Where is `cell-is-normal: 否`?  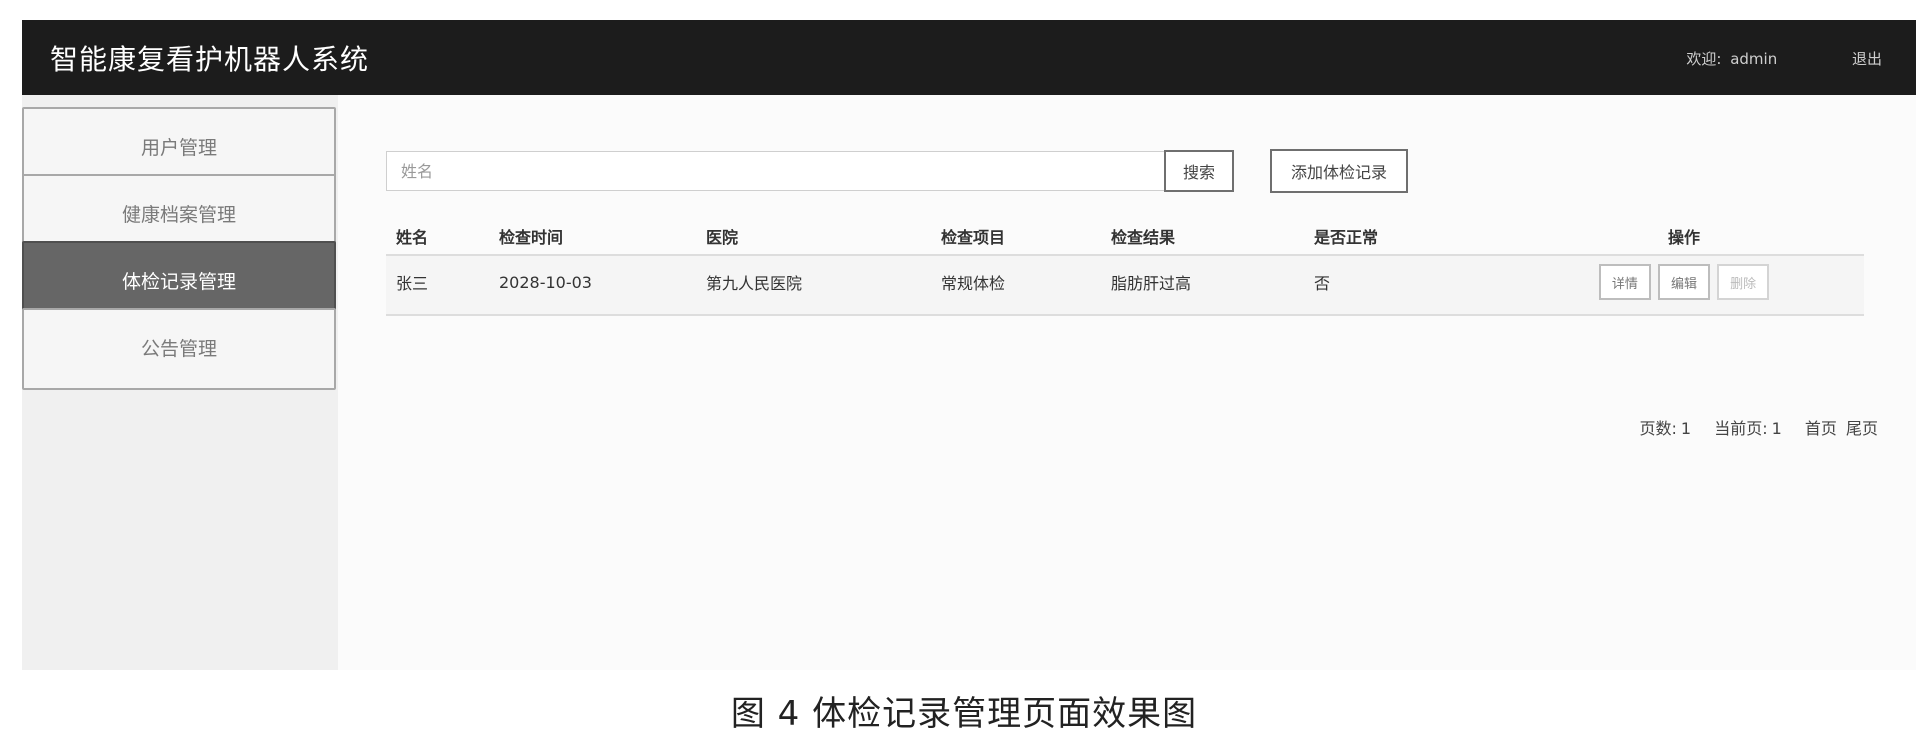 cell-is-normal: 否 is located at coordinates (1404, 285).